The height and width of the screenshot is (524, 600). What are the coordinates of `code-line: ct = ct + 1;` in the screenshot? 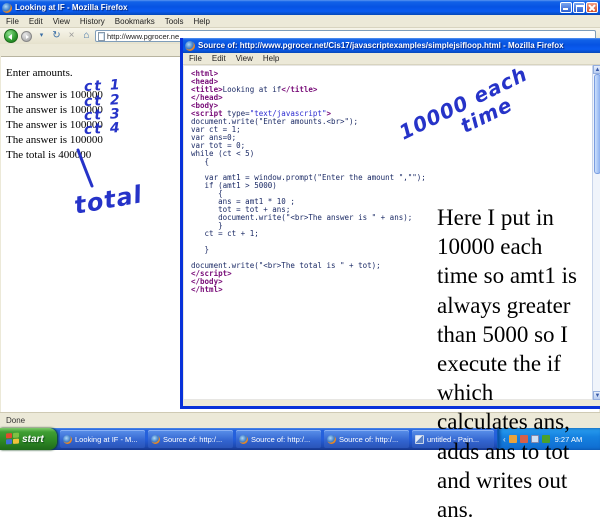 It's located at (308, 234).